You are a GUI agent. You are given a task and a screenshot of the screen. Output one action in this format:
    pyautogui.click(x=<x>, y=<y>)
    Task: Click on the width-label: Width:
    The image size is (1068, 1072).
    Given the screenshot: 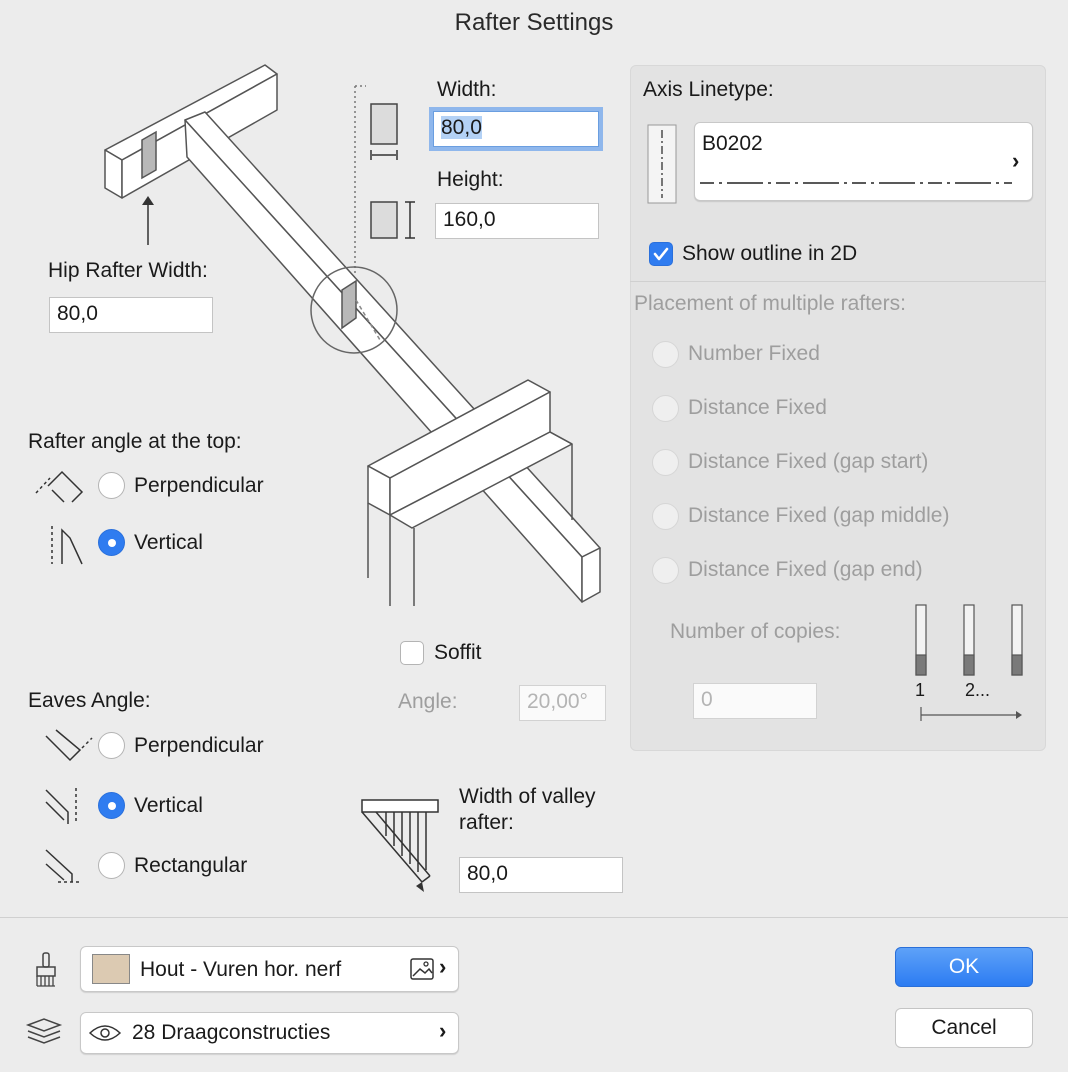 What is the action you would take?
    pyautogui.click(x=467, y=89)
    